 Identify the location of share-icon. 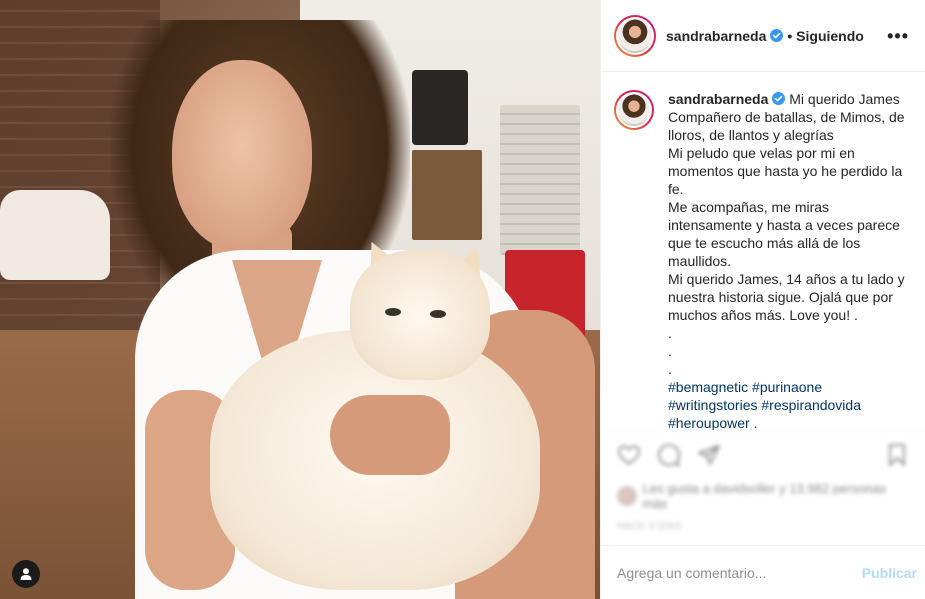
(709, 456).